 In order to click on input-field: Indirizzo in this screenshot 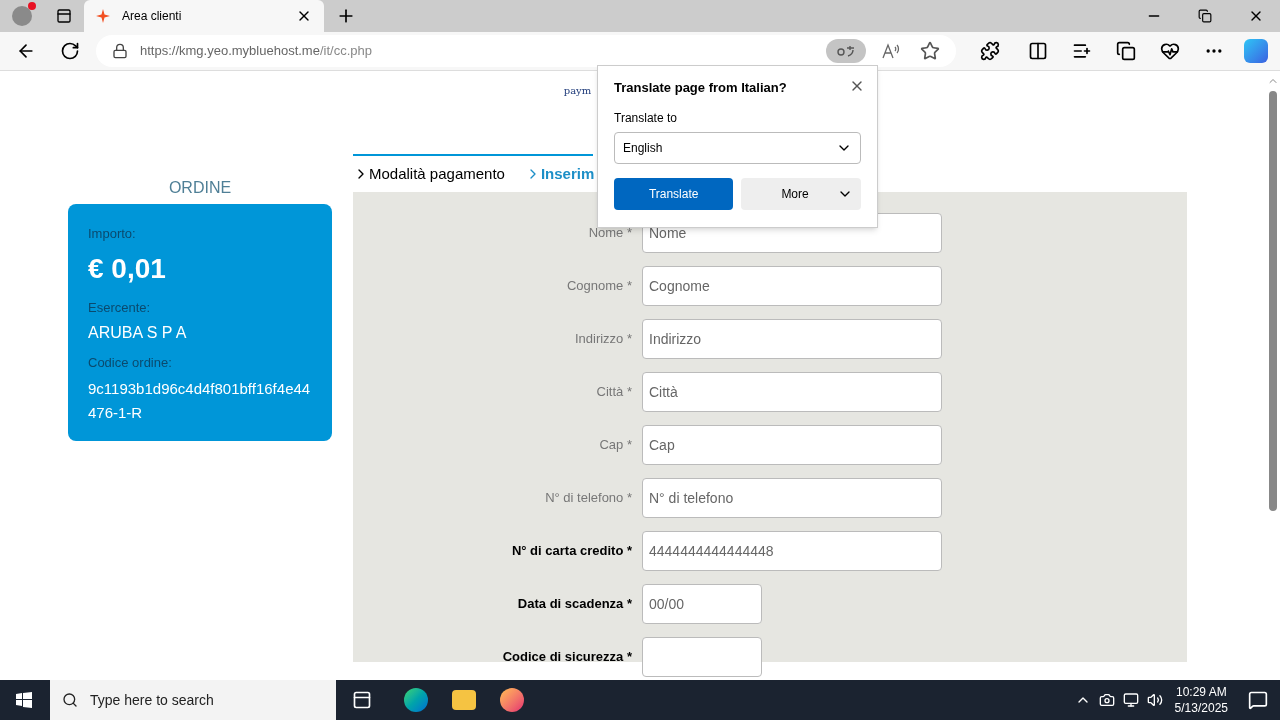, I will do `click(792, 339)`.